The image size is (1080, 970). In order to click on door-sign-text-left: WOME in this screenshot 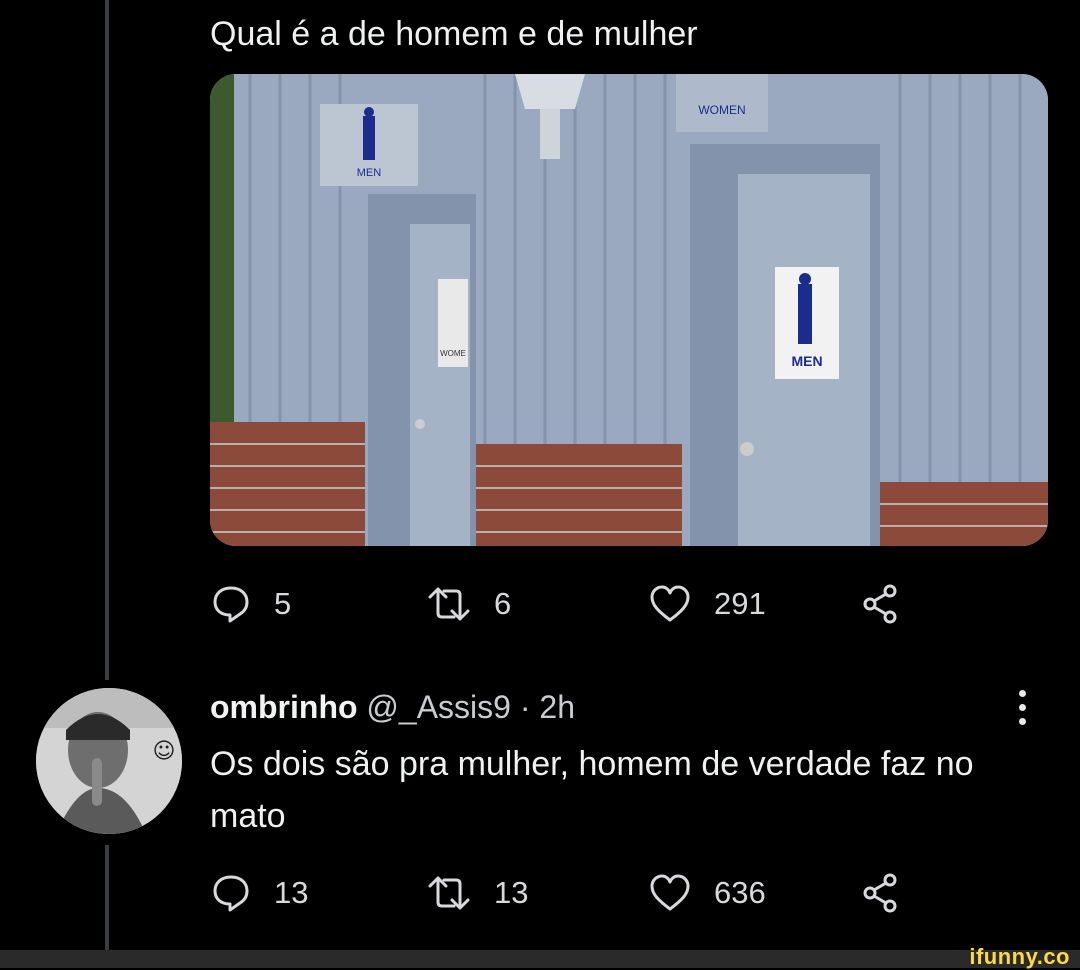, I will do `click(453, 353)`.